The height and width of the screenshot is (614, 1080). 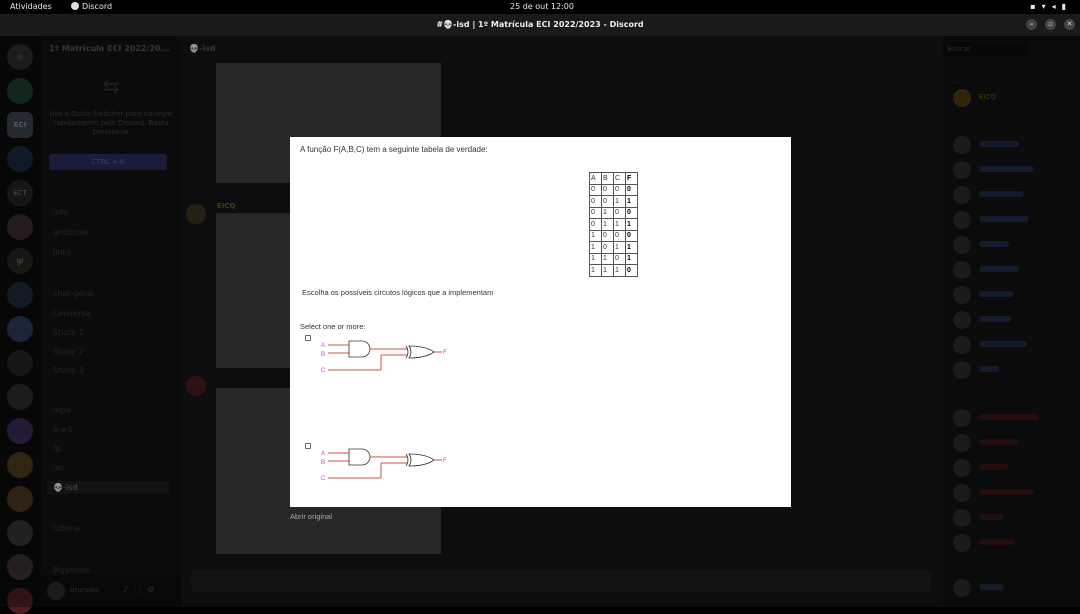 I want to click on open-original-link: Abrir original, so click(x=311, y=516).